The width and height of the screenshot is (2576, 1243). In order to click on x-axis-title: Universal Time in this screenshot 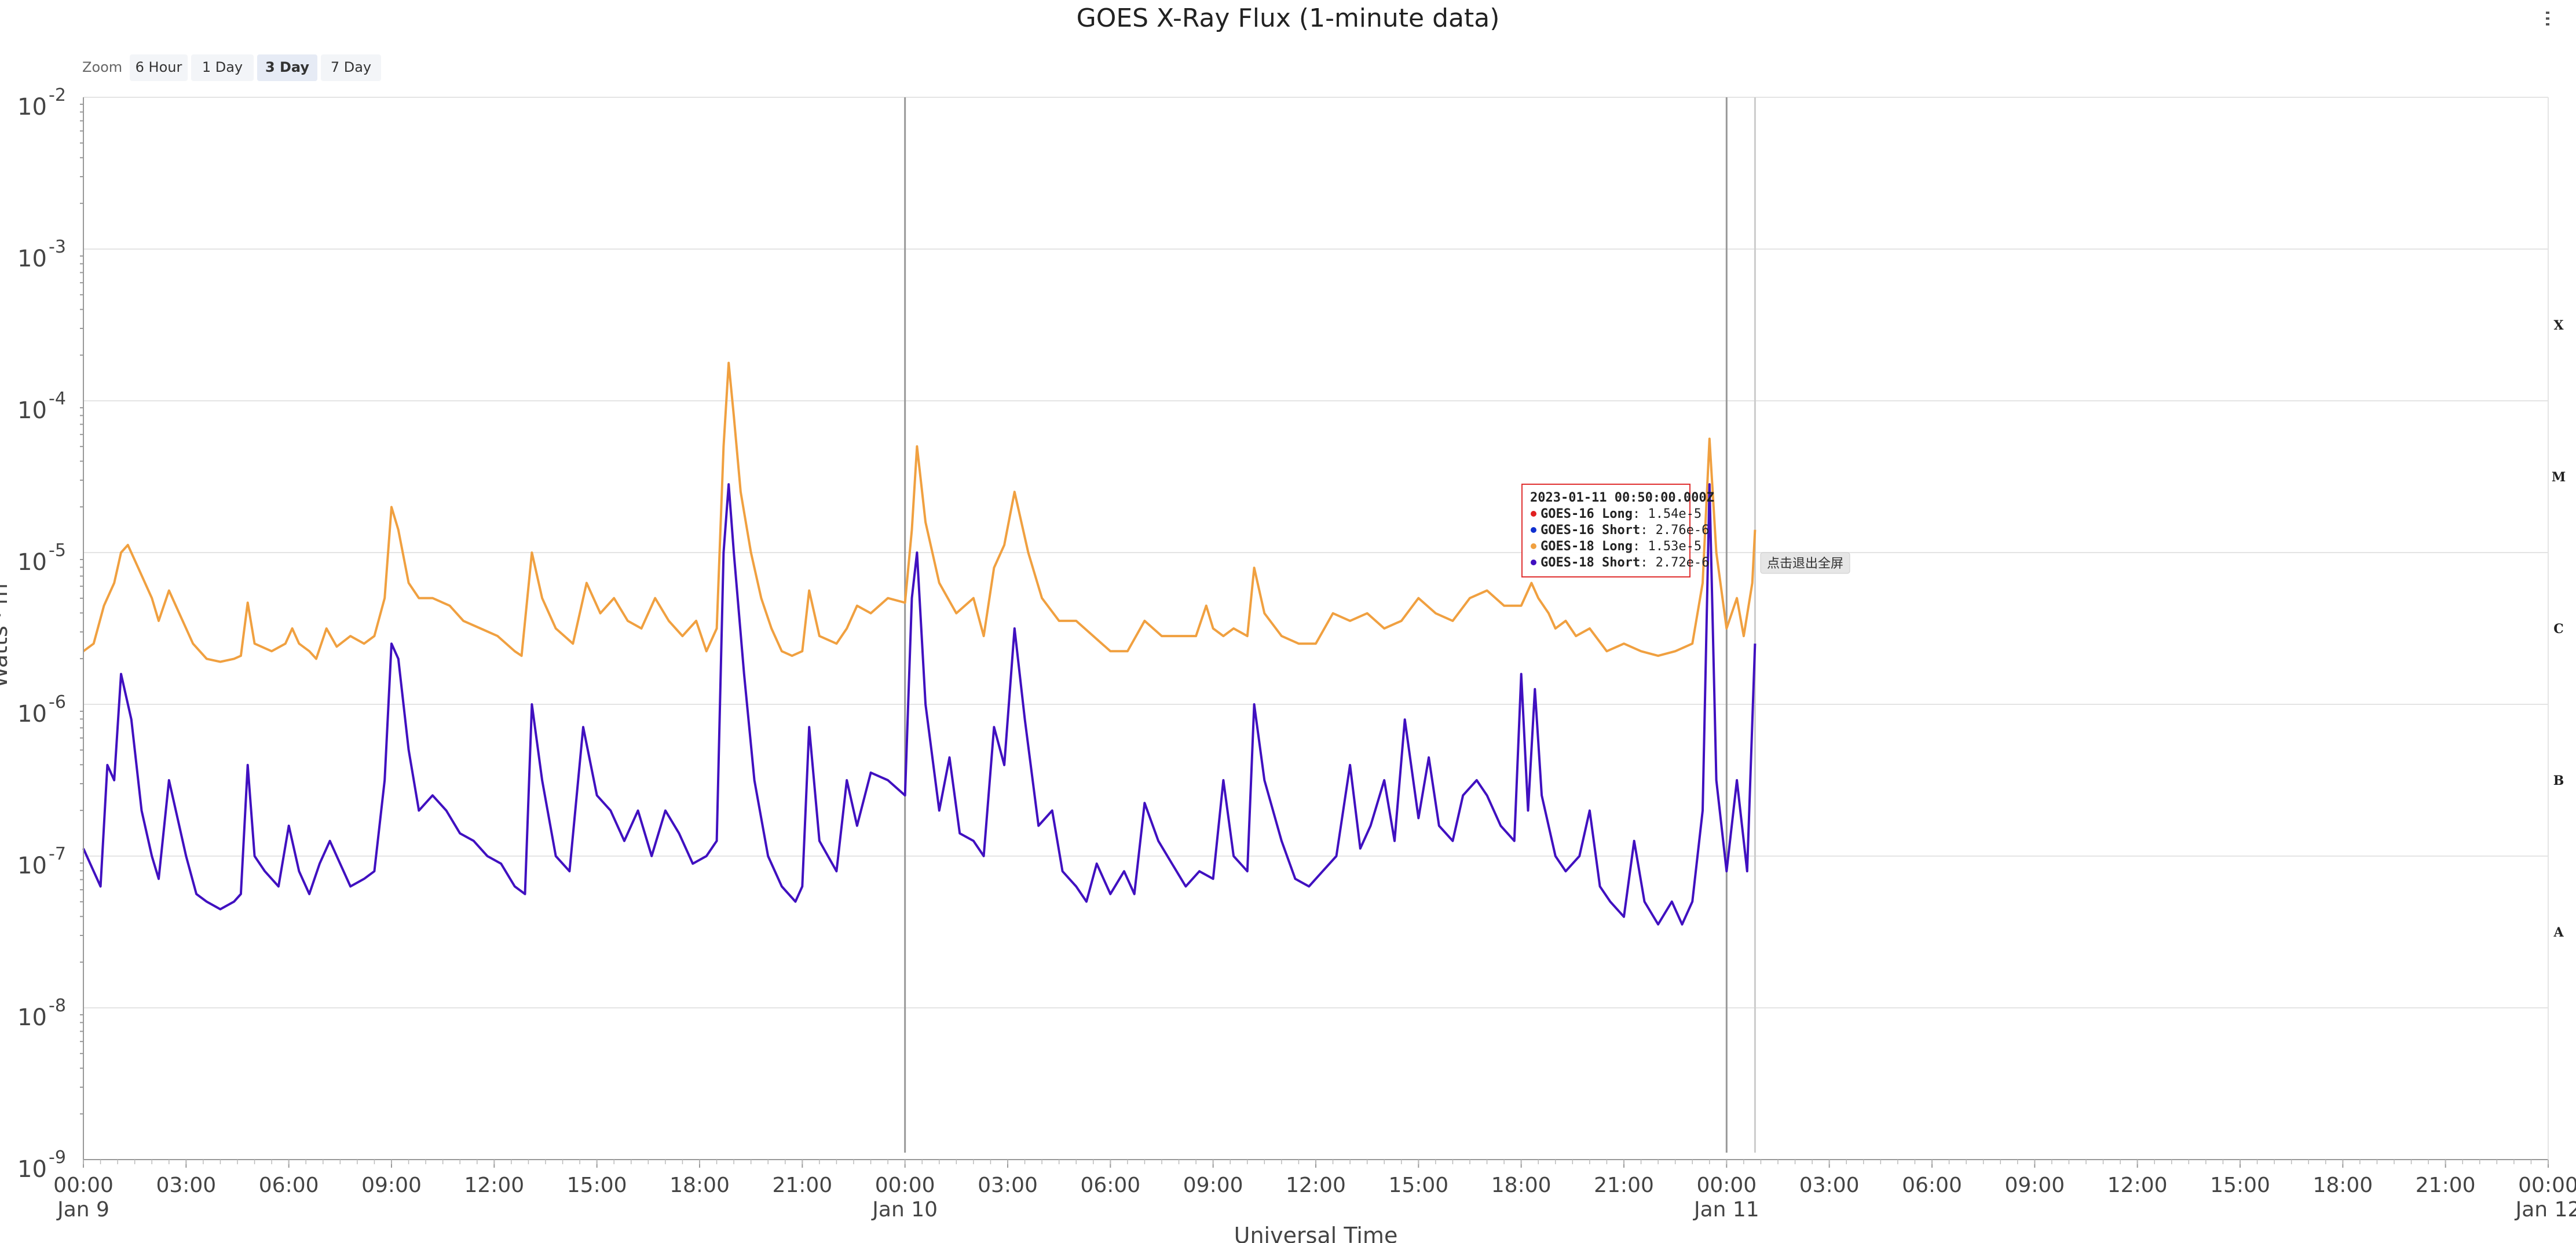, I will do `click(1316, 1233)`.